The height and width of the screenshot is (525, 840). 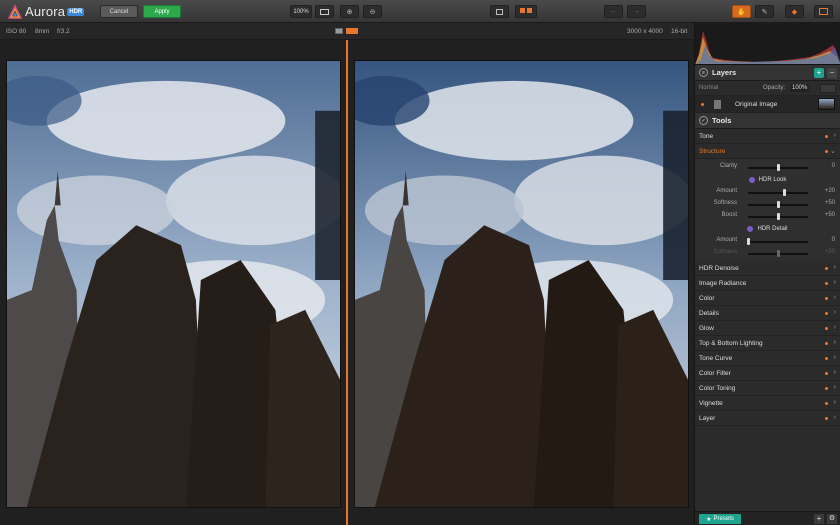 What do you see at coordinates (833, 166) in the screenshot?
I see `slider-value: 0` at bounding box center [833, 166].